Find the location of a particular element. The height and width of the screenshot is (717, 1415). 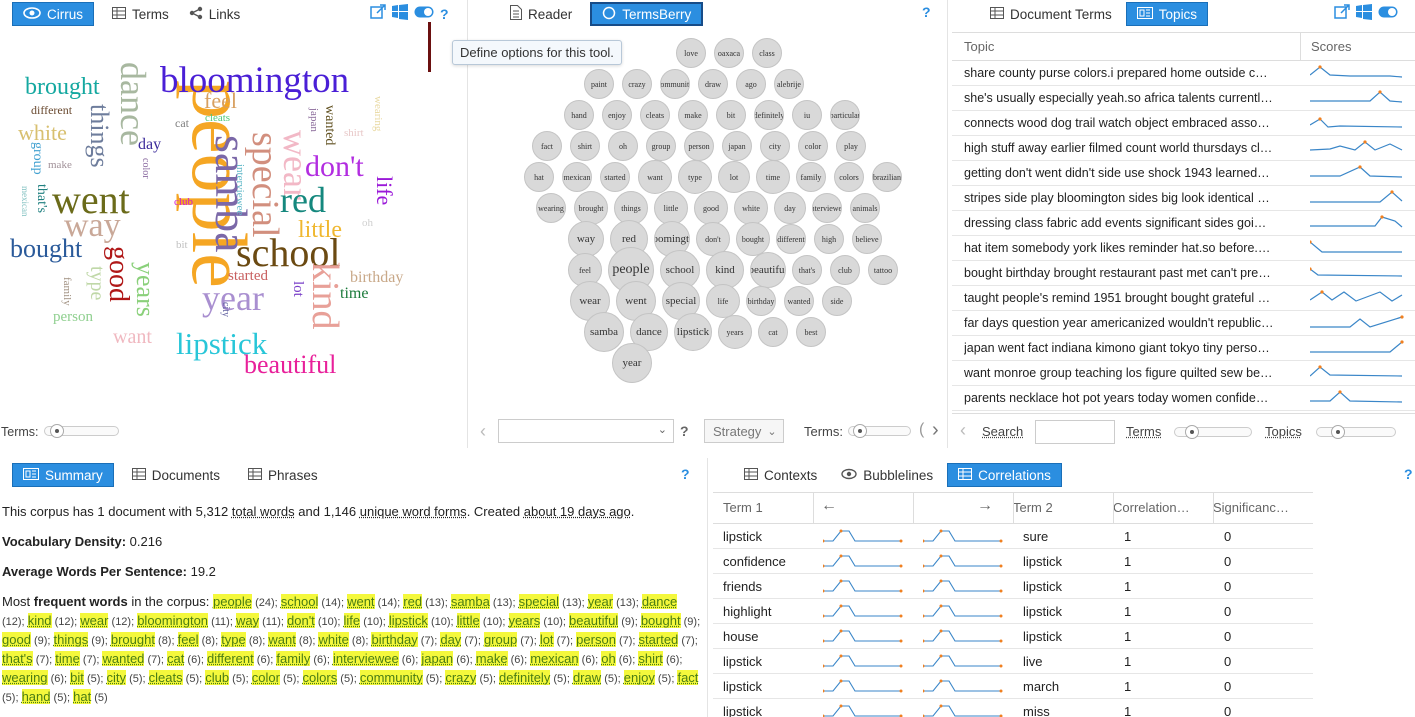

term-bubble: bought is located at coordinates (753, 239).